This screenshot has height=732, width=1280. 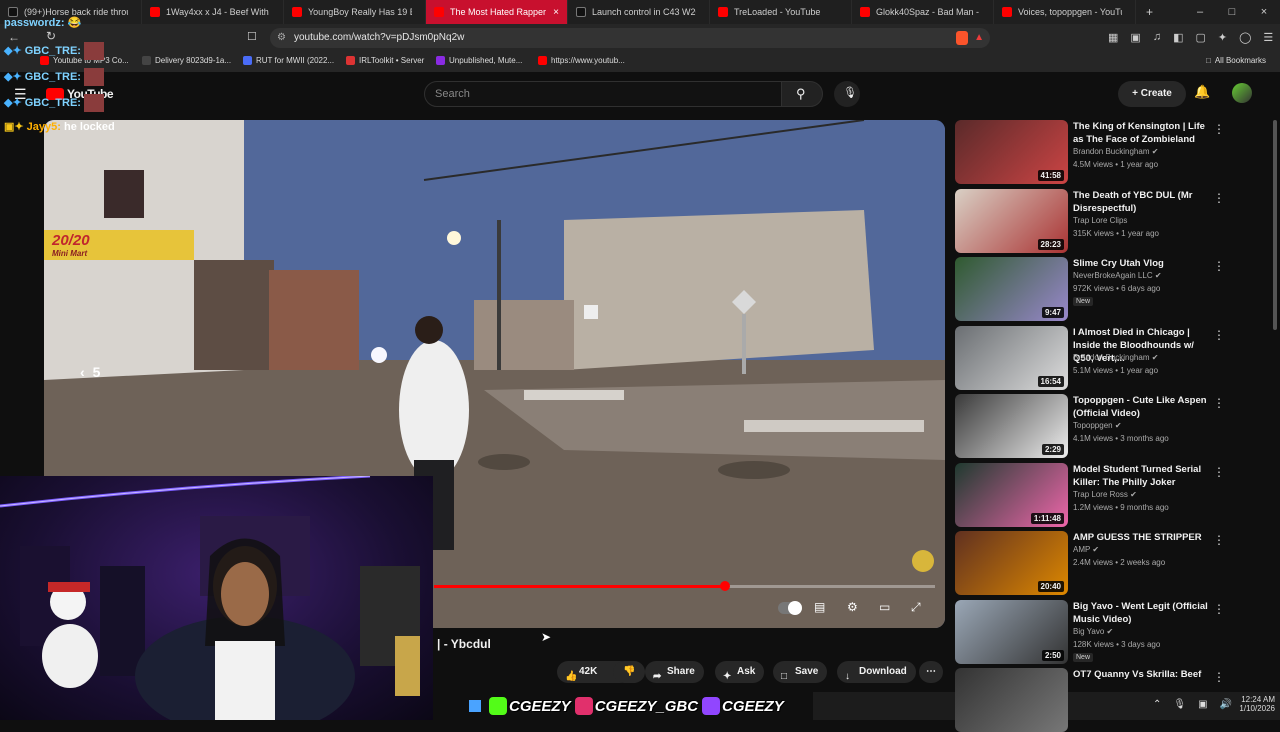 What do you see at coordinates (1143, 263) in the screenshot?
I see `video-title: Slime Cry Utah Vlog` at bounding box center [1143, 263].